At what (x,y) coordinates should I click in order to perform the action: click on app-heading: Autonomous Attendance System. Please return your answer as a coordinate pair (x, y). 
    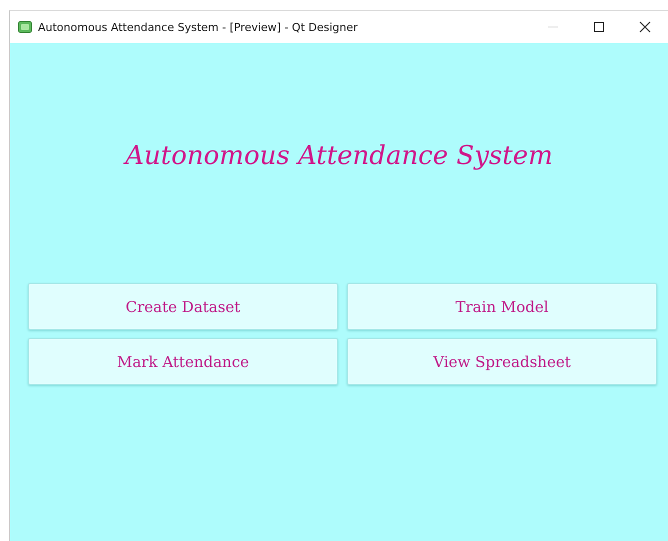
    Looking at the image, I should click on (339, 156).